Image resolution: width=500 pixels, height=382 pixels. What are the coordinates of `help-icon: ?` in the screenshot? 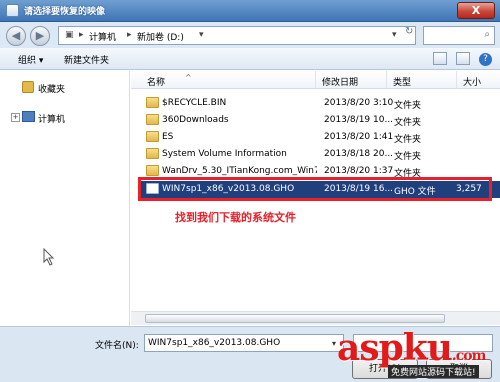 It's located at (485, 59).